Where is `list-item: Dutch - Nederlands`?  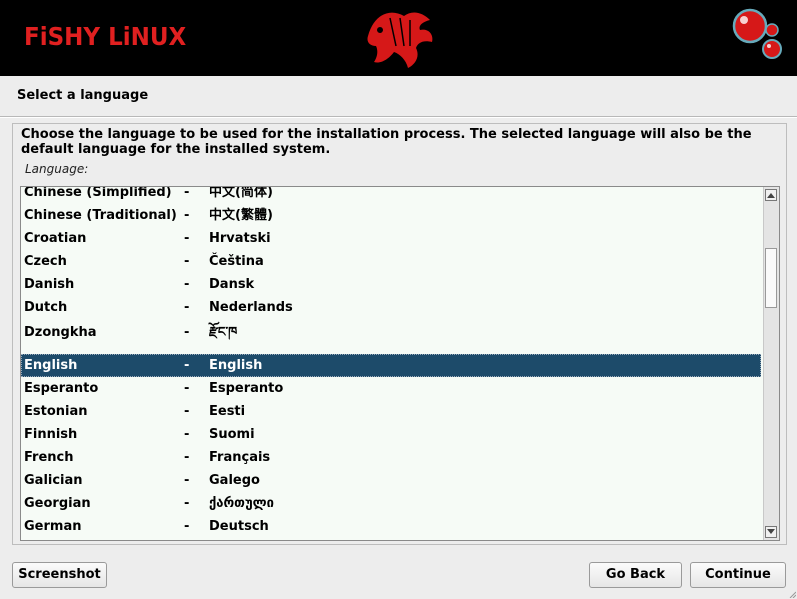
list-item: Dutch - Nederlands is located at coordinates (391, 307).